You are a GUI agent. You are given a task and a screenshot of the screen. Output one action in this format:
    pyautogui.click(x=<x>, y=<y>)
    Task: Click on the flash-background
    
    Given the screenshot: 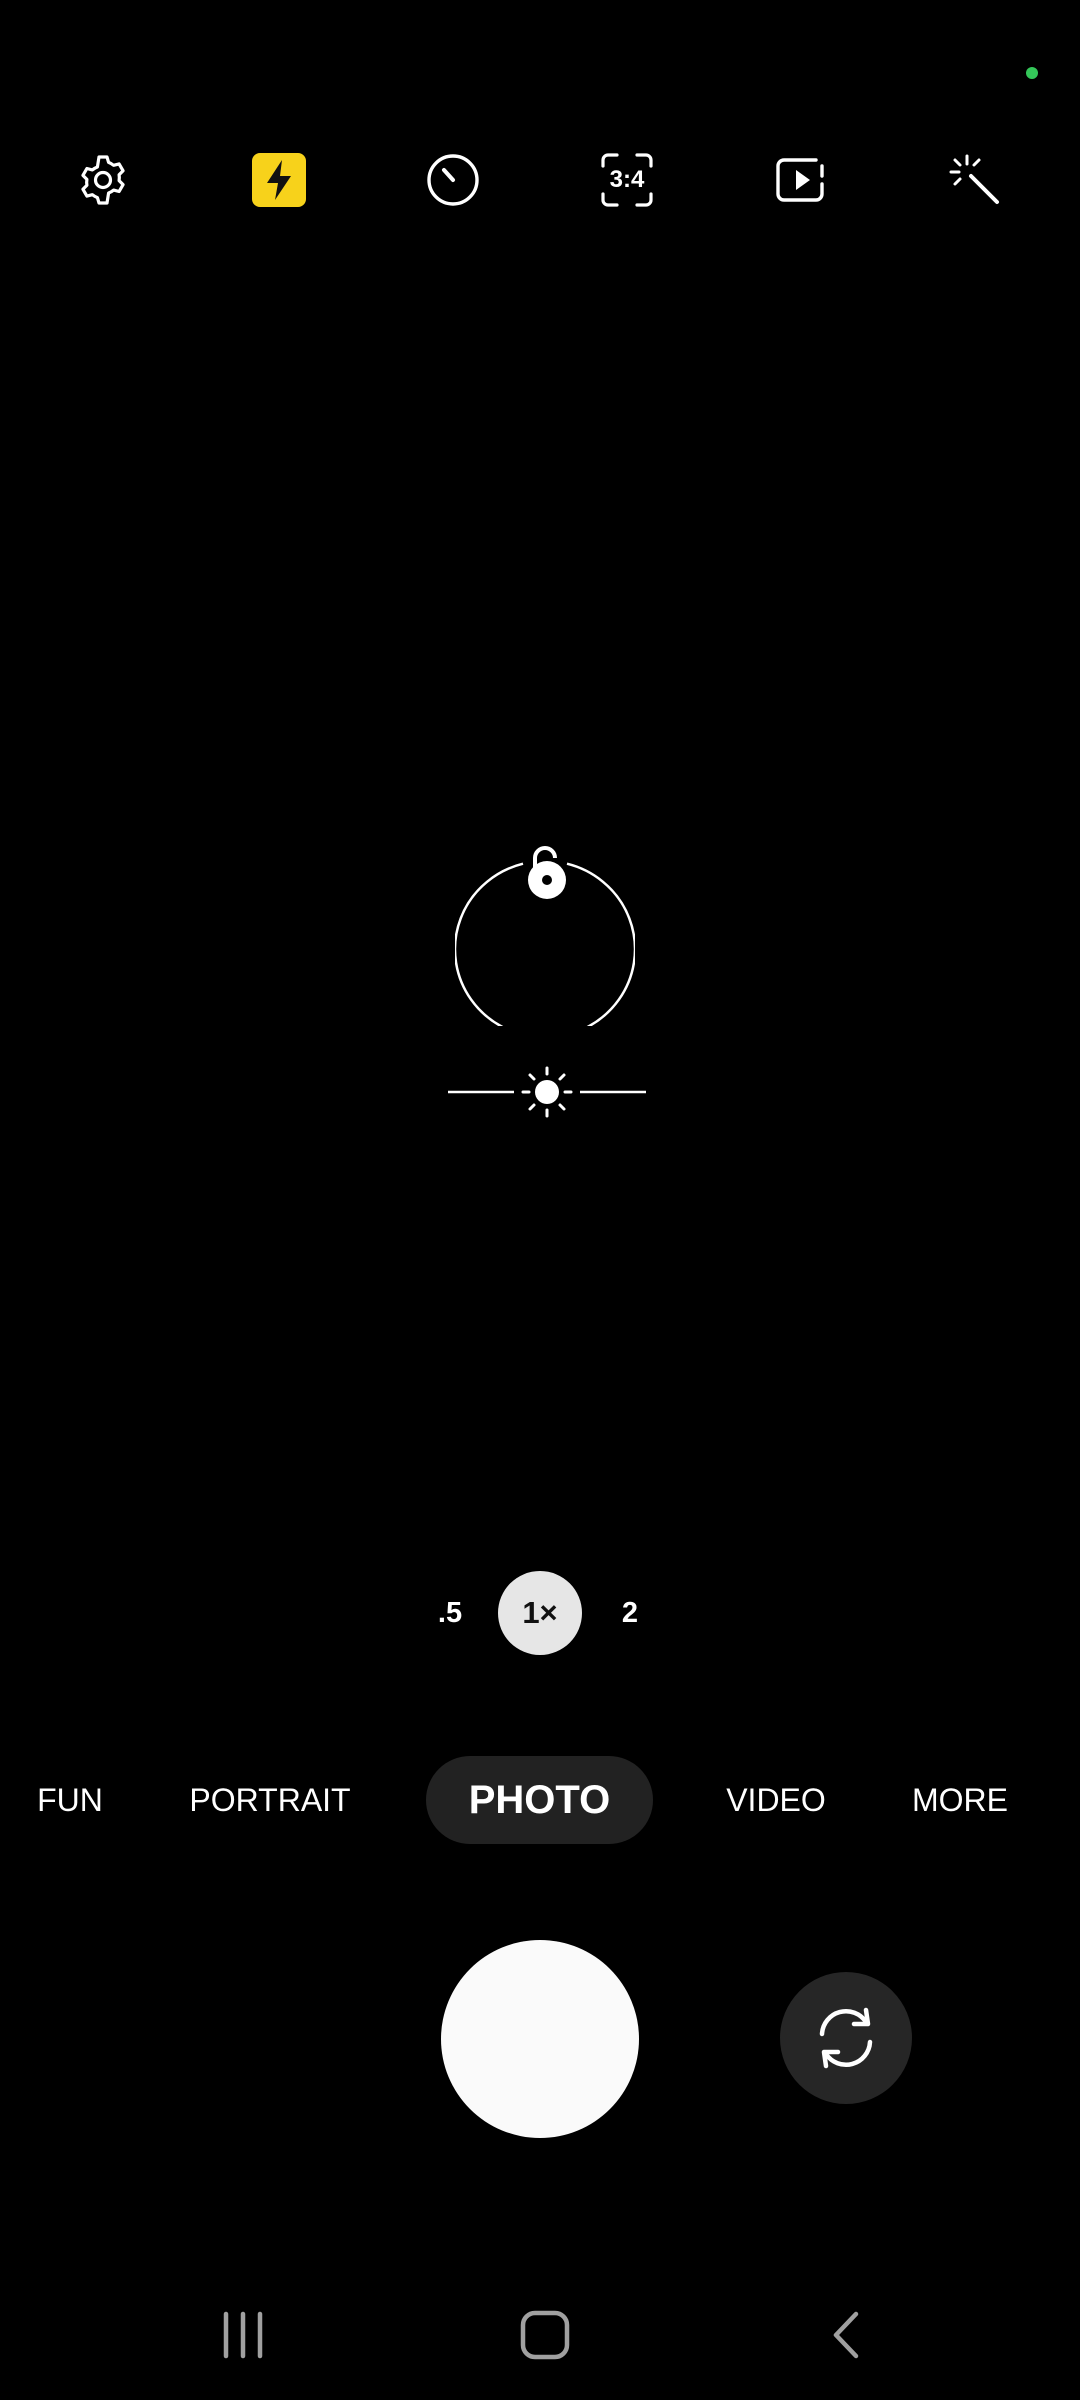 What is the action you would take?
    pyautogui.click(x=279, y=180)
    